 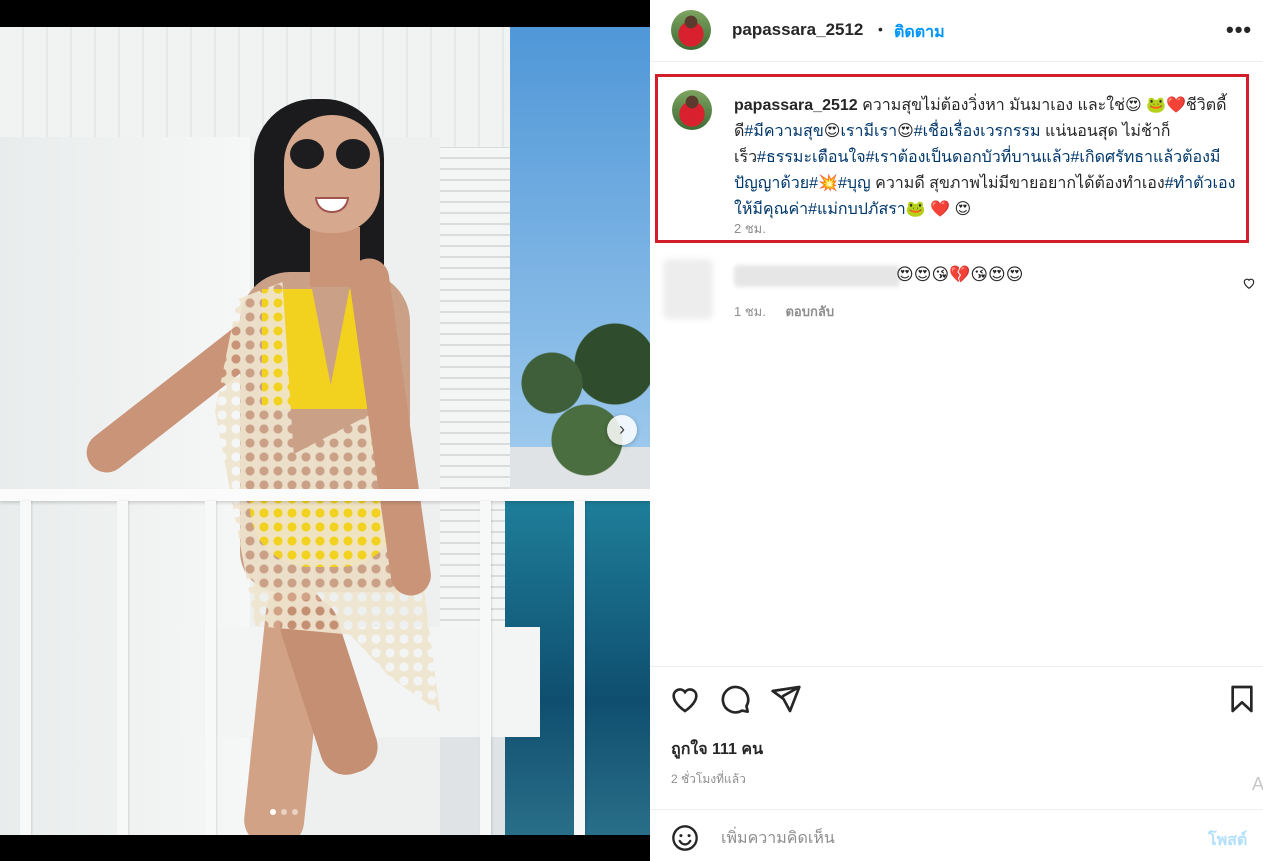 I want to click on hashtag-link: #เชื่อเรื่องเวรกรรม, so click(x=977, y=131).